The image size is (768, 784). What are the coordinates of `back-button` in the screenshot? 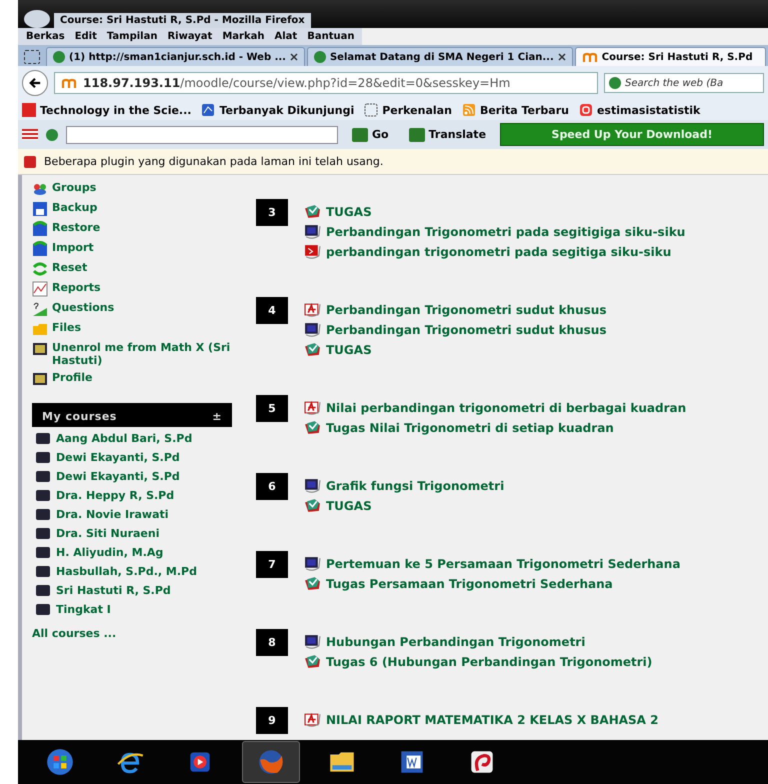 It's located at (35, 83).